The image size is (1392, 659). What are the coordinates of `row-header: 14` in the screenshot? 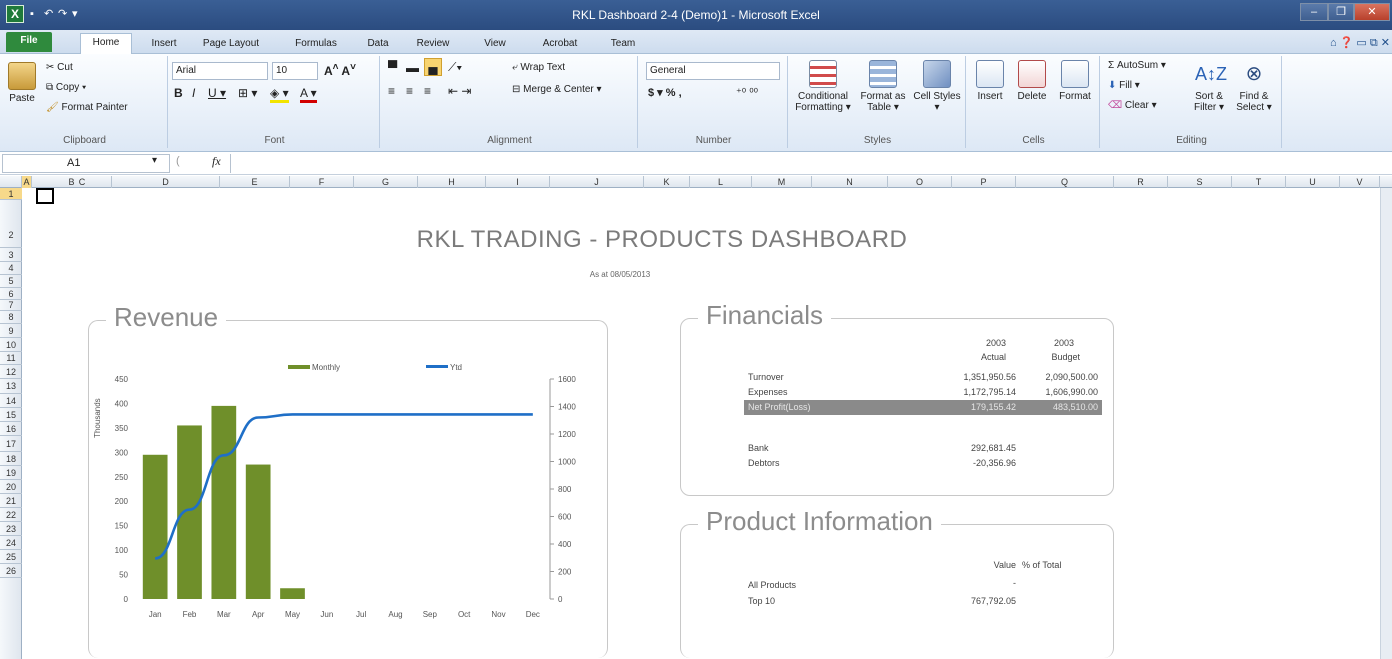 It's located at (11, 401).